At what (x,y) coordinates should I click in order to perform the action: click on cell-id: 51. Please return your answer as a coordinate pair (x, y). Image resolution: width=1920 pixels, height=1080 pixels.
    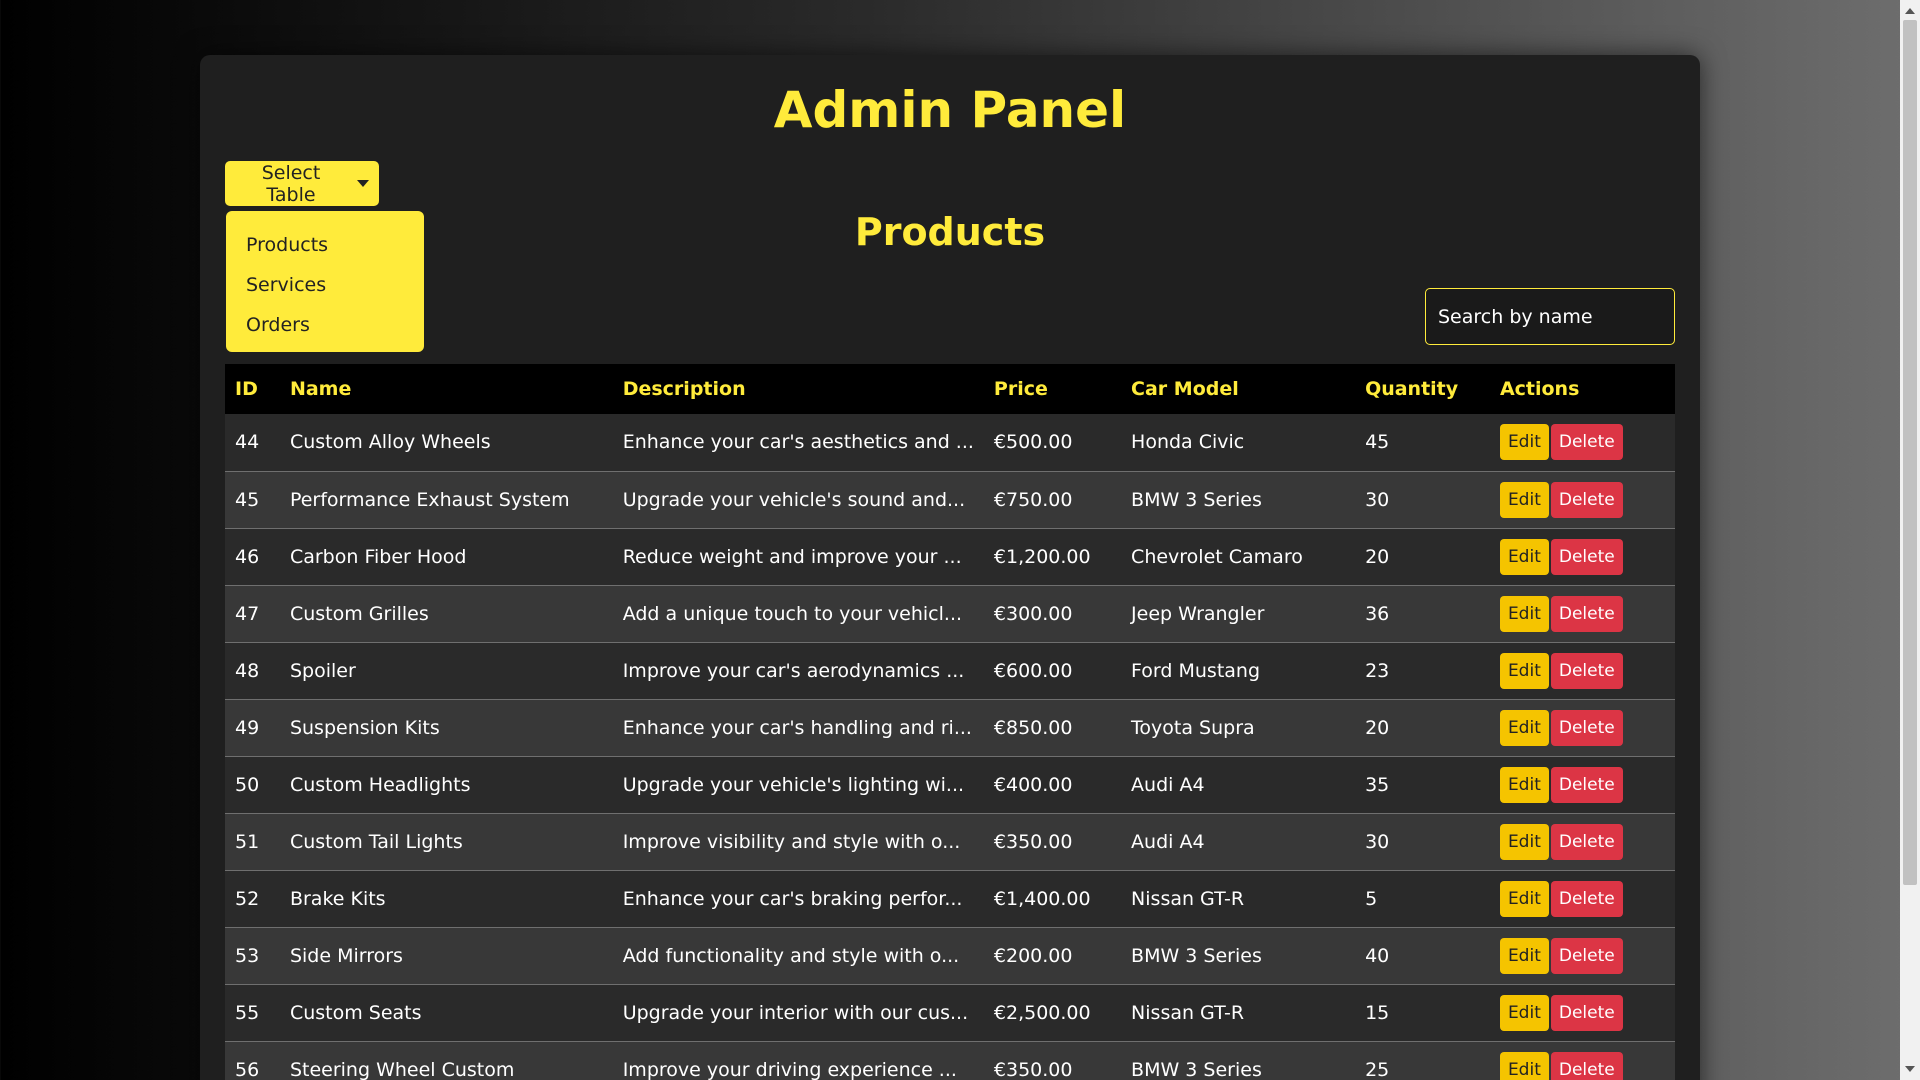
    Looking at the image, I should click on (247, 841).